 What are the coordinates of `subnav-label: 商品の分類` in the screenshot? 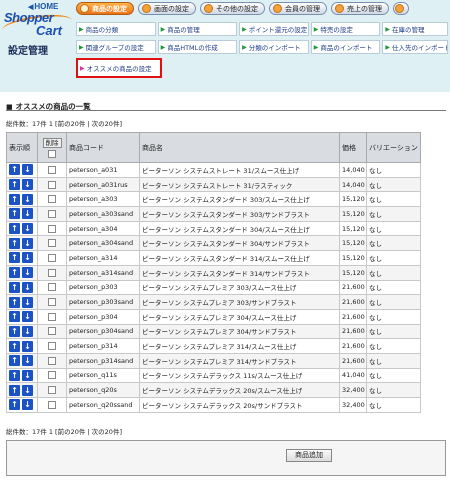 It's located at (102, 30).